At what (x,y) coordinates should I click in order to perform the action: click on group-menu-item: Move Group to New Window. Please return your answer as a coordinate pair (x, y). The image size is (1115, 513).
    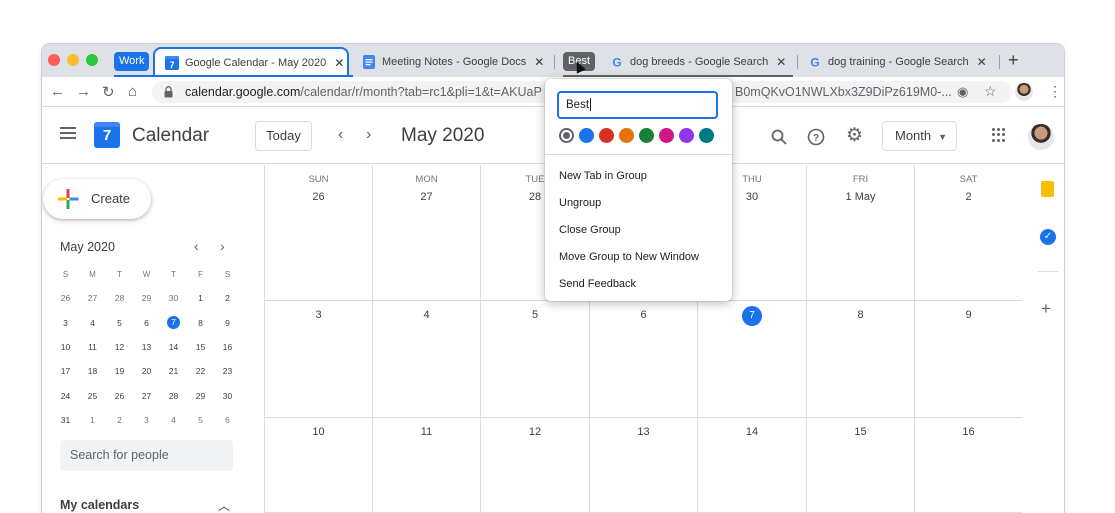
    Looking at the image, I should click on (638, 257).